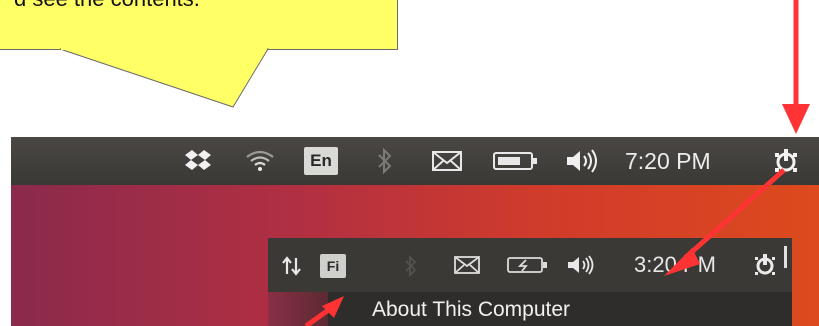 This screenshot has height=326, width=819. I want to click on battery-icon, so click(516, 161).